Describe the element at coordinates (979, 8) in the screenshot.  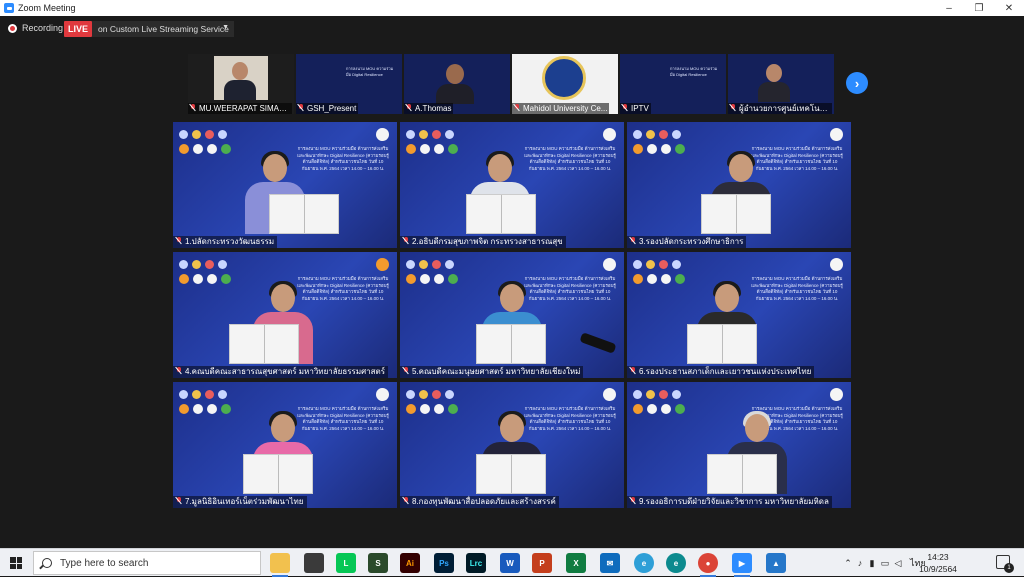
I see `restore-button: ❐` at that location.